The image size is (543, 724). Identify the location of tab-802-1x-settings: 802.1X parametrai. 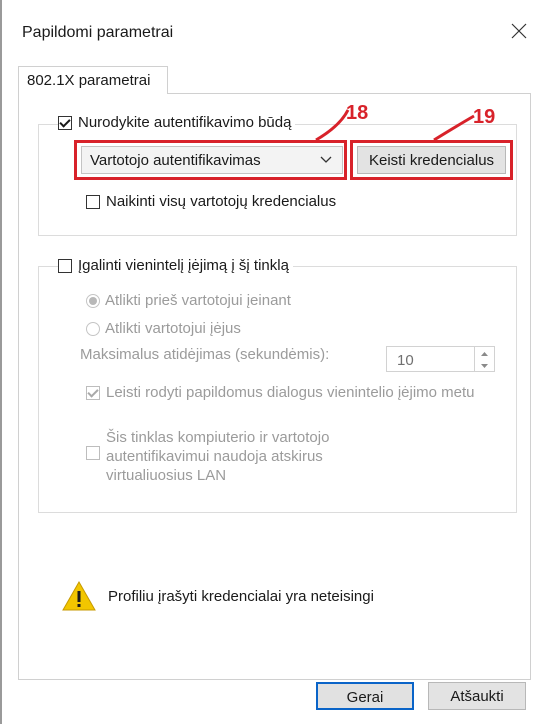
(93, 80).